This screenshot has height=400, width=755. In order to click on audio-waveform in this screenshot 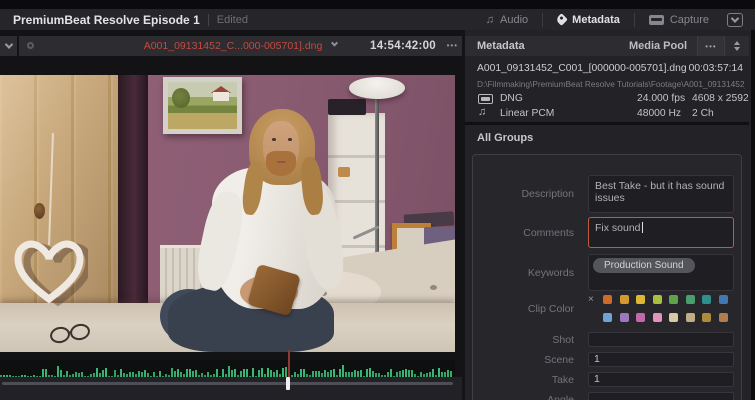, I will do `click(227, 368)`.